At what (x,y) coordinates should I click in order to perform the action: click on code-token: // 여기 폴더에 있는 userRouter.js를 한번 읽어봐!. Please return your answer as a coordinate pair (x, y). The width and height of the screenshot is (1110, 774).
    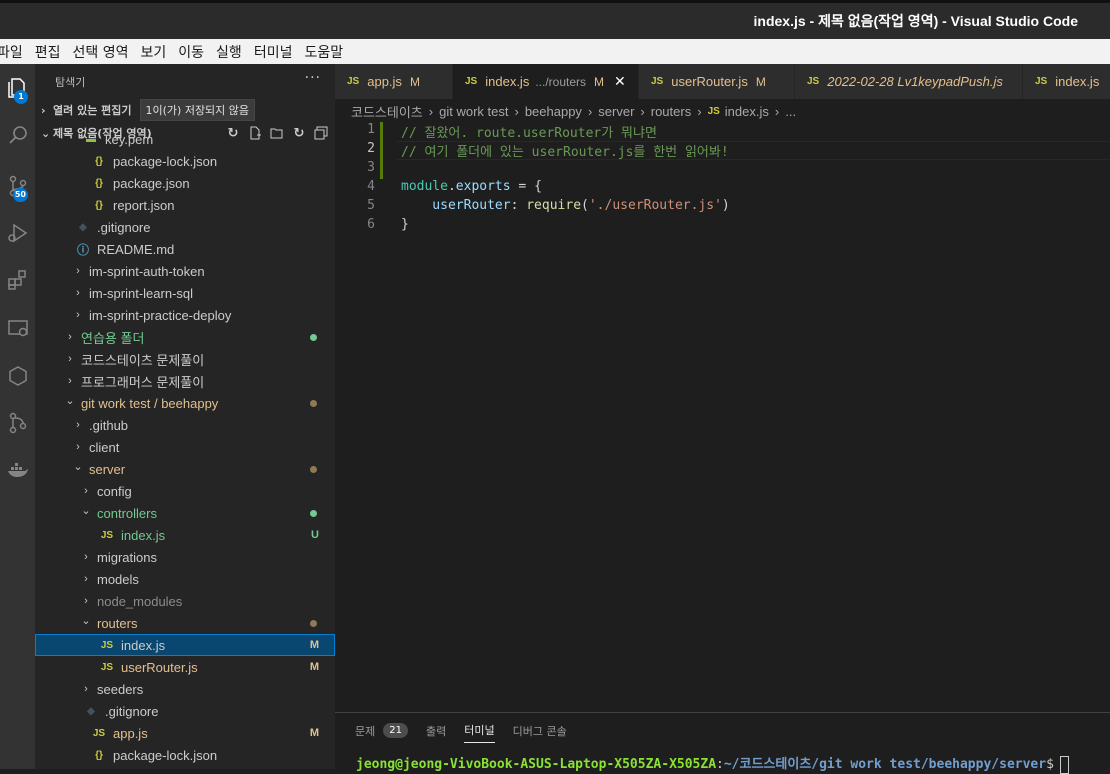
    Looking at the image, I should click on (565, 152).